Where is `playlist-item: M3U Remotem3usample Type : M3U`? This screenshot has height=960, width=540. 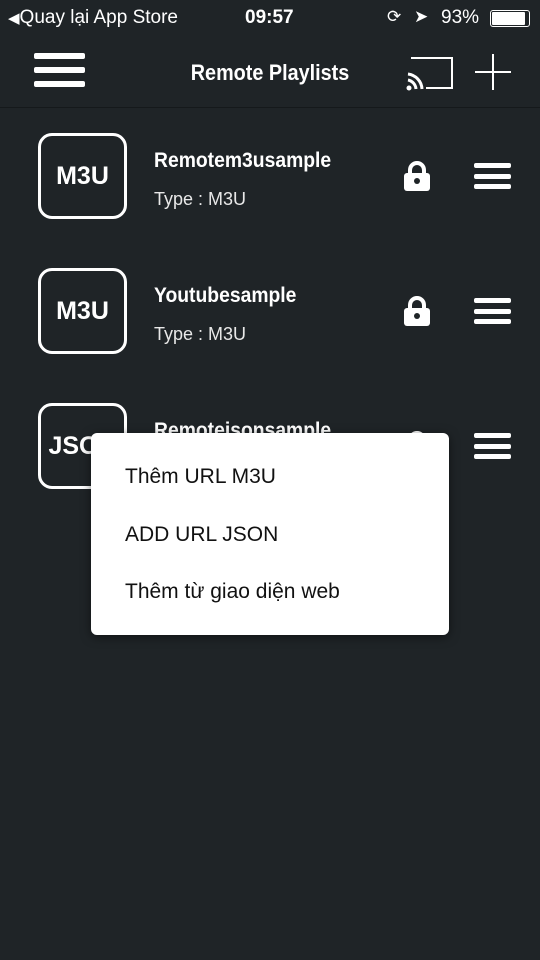 playlist-item: M3U Remotem3usample Type : M3U is located at coordinates (270, 200).